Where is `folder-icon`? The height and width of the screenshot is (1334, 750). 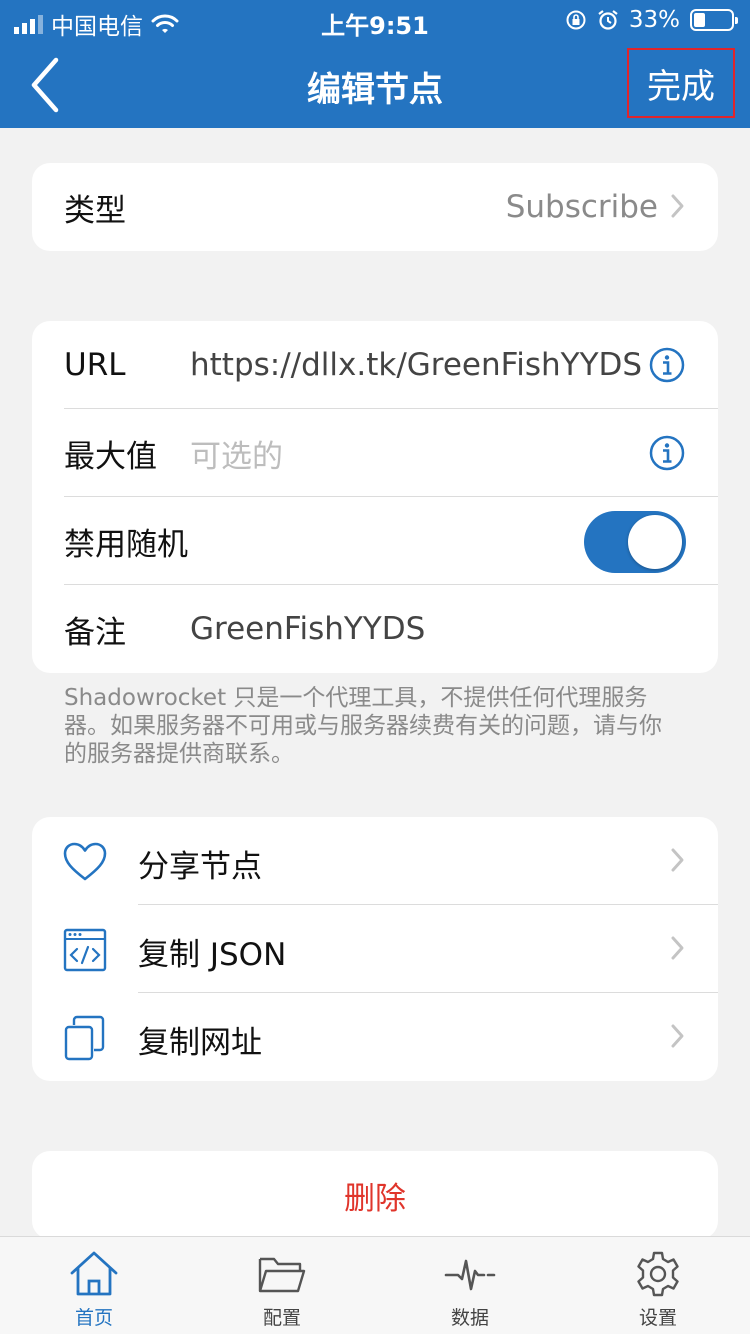
folder-icon is located at coordinates (282, 1275).